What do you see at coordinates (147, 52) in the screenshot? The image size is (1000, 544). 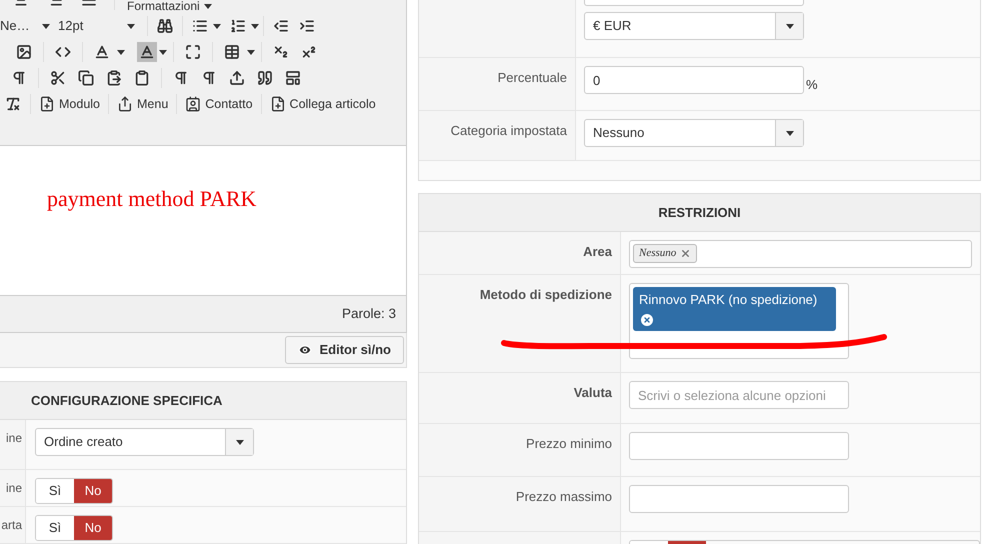 I see `highlight-color-icon` at bounding box center [147, 52].